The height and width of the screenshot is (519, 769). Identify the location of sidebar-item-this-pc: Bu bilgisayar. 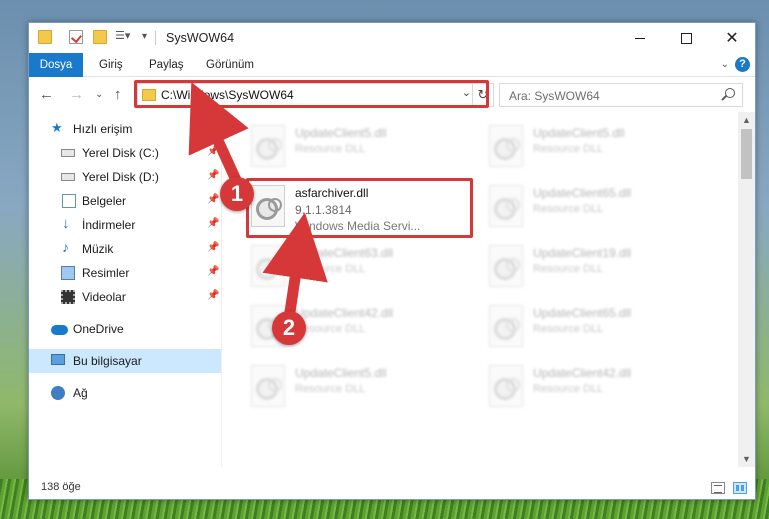
(125, 361).